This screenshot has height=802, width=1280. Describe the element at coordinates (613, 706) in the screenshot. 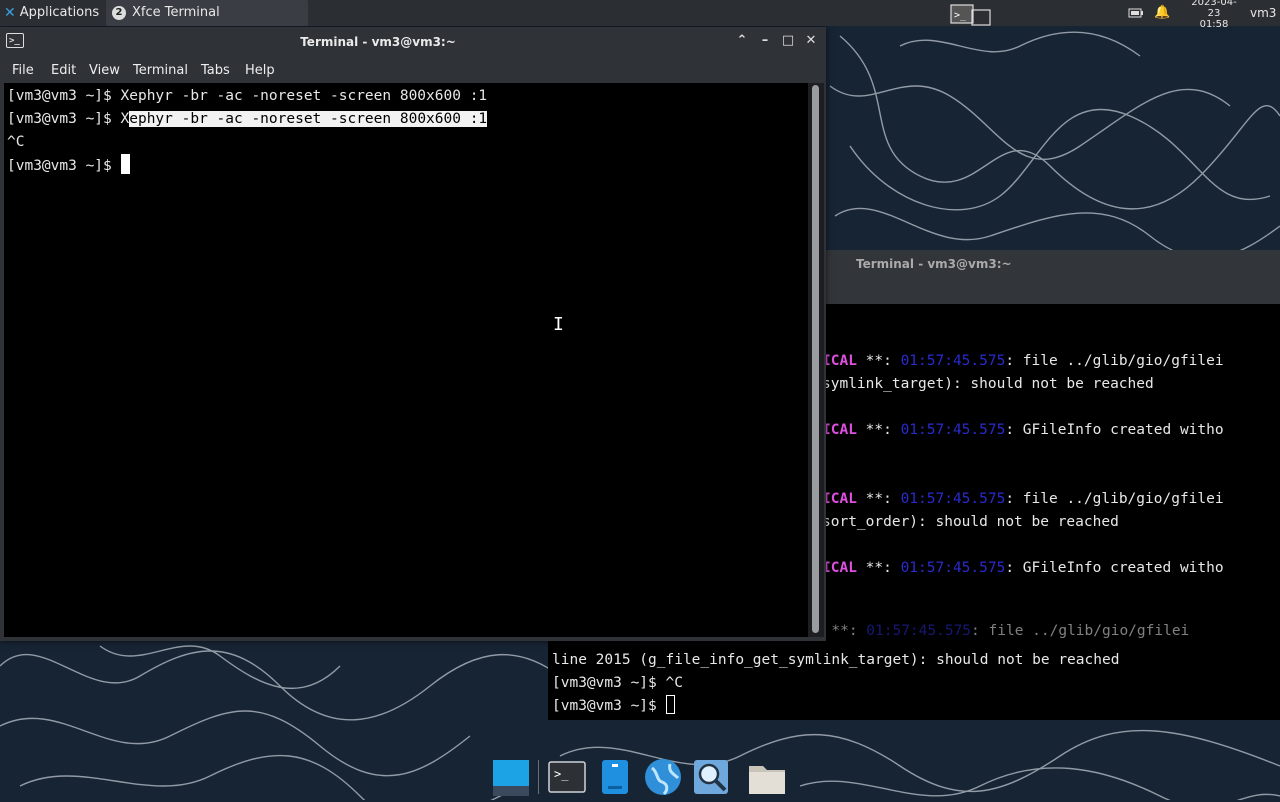

I see `background-terminal-line: [vm3@vm3 ~]$` at that location.